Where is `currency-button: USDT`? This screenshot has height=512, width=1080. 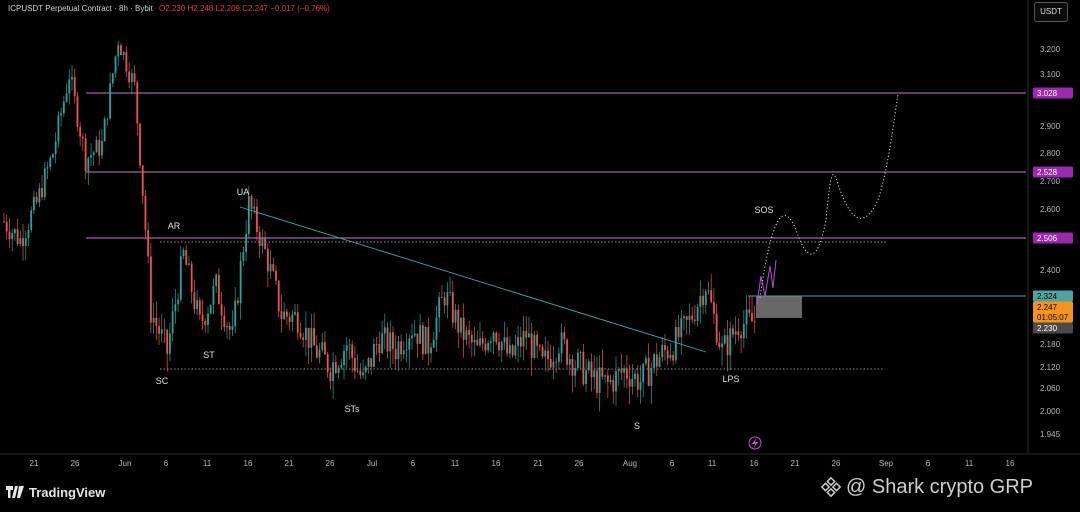 currency-button: USDT is located at coordinates (1051, 12).